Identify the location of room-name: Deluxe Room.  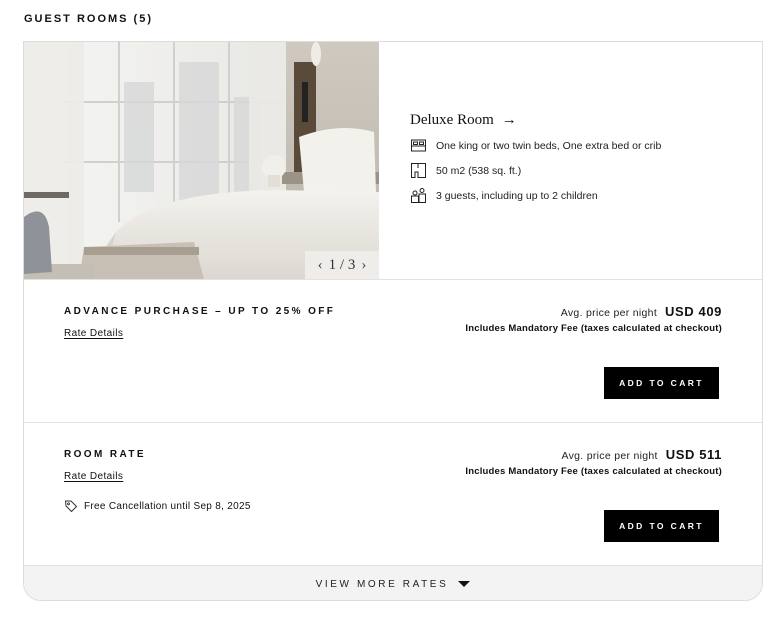
(452, 120).